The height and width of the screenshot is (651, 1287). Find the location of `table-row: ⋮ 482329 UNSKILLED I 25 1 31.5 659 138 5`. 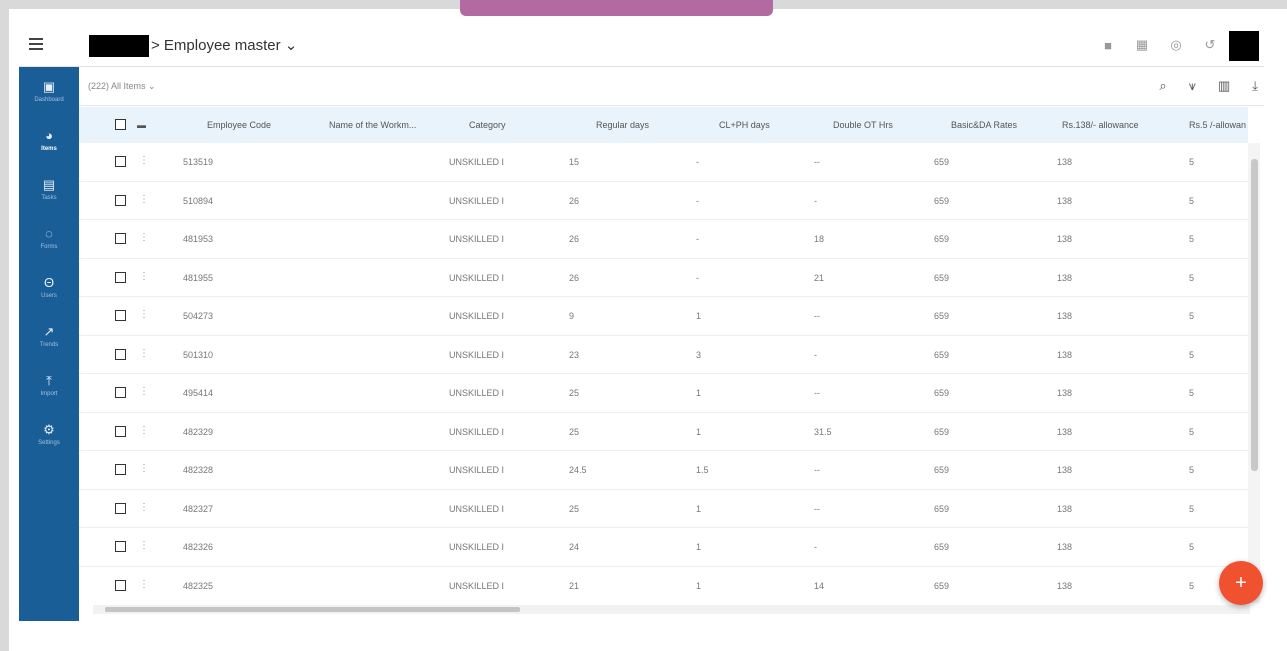

table-row: ⋮ 482329 UNSKILLED I 25 1 31.5 659 138 5 is located at coordinates (663, 432).